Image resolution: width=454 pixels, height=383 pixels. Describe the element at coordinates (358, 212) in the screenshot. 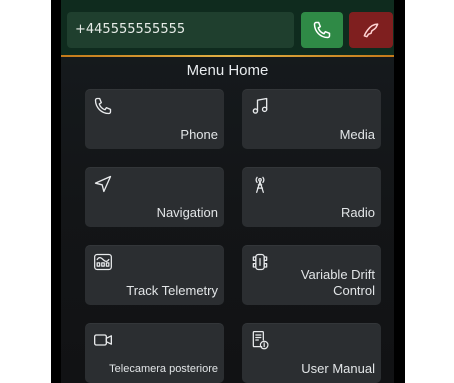

I see `tile-label: Radio` at that location.